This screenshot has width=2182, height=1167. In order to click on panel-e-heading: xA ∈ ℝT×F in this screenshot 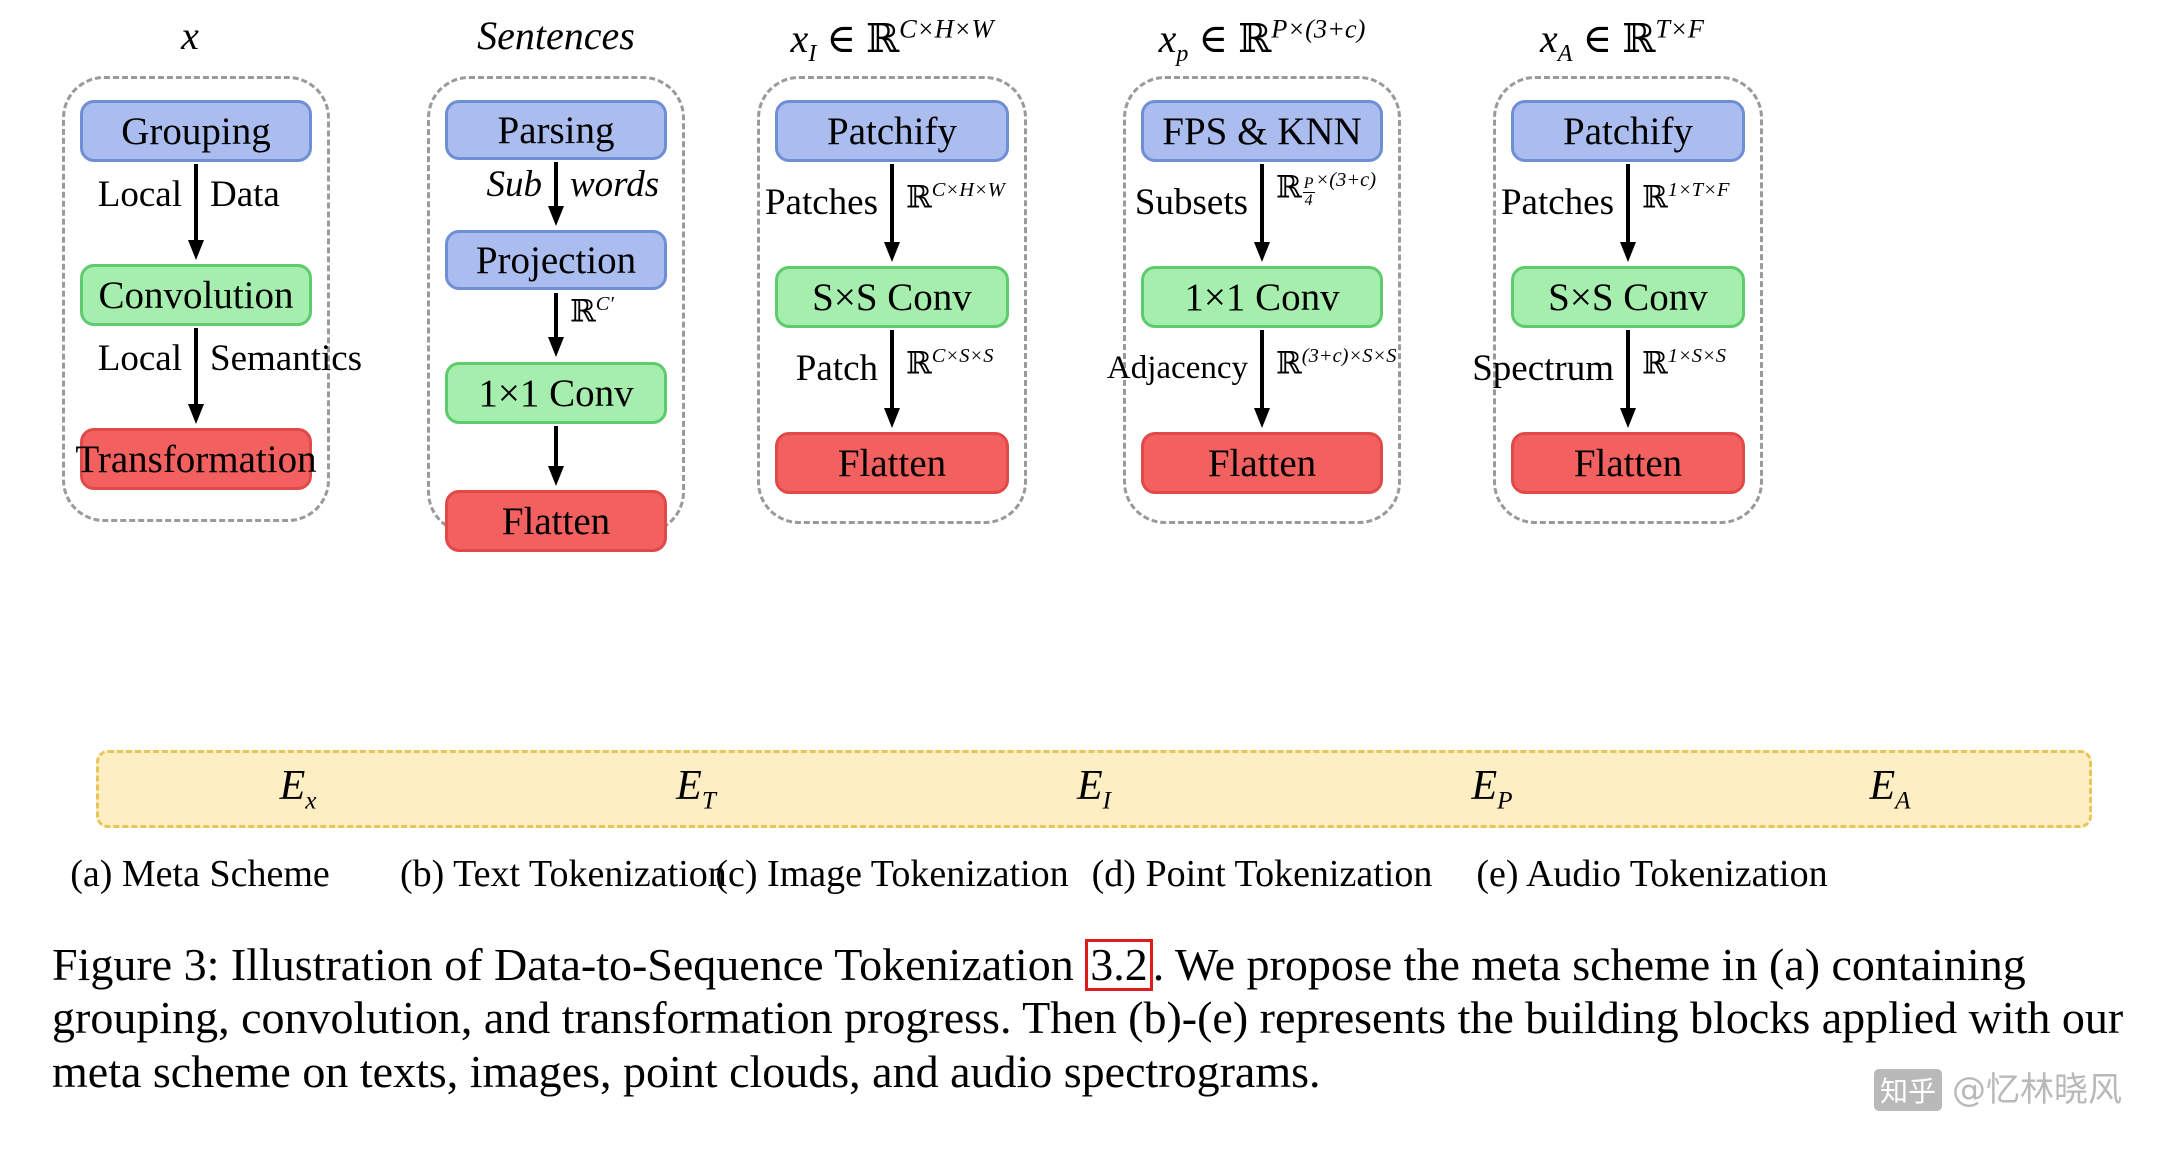, I will do `click(1622, 41)`.